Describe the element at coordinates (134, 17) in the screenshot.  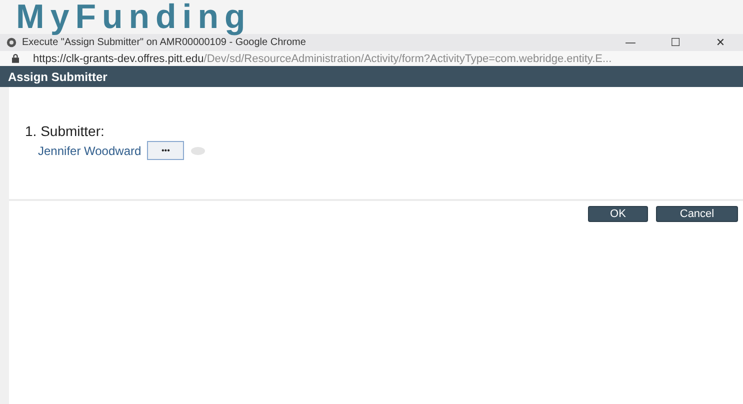
I see `logo-text: MyFunding` at that location.